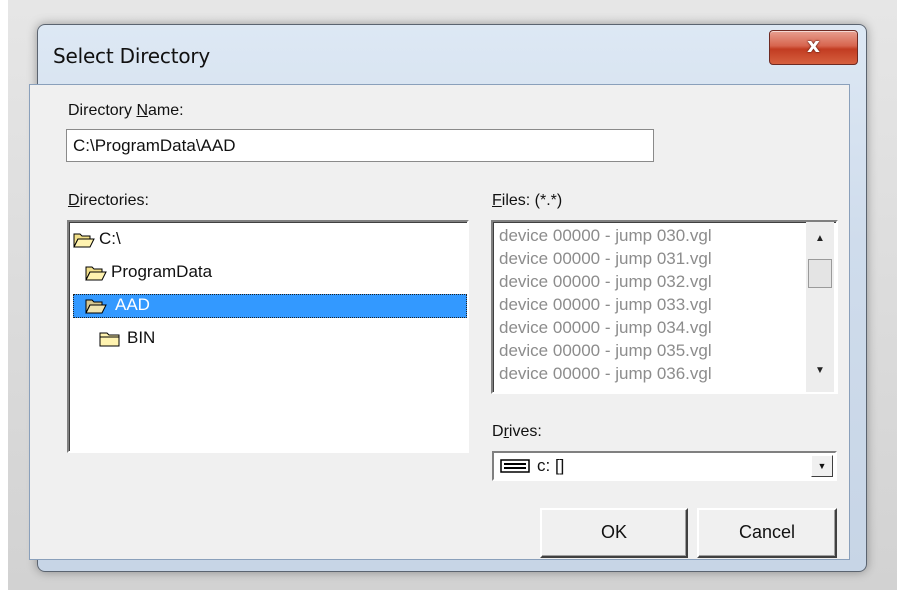  What do you see at coordinates (166, 240) in the screenshot?
I see `directory-item-root: C:\` at bounding box center [166, 240].